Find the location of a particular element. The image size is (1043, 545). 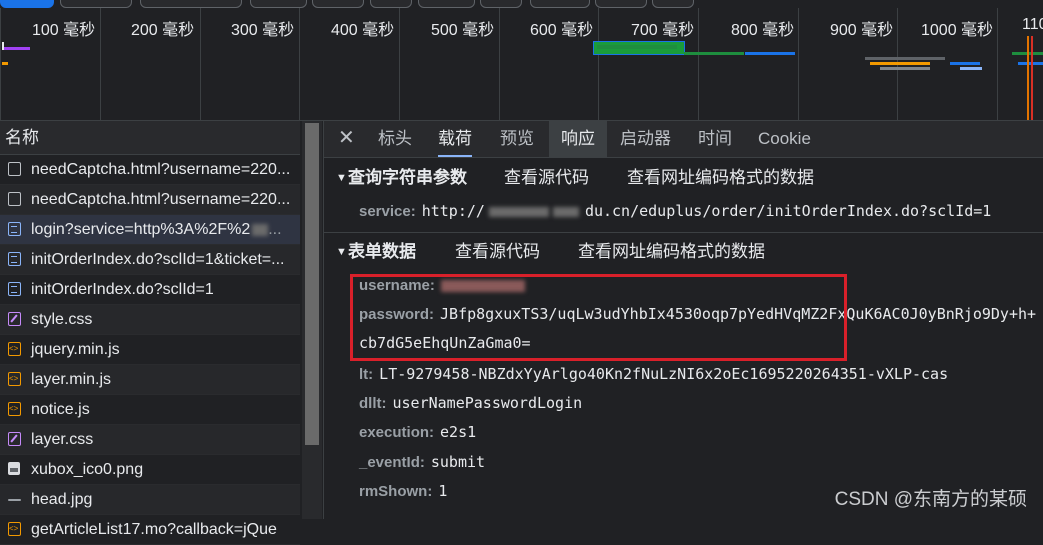

field-key: lt: is located at coordinates (366, 374).